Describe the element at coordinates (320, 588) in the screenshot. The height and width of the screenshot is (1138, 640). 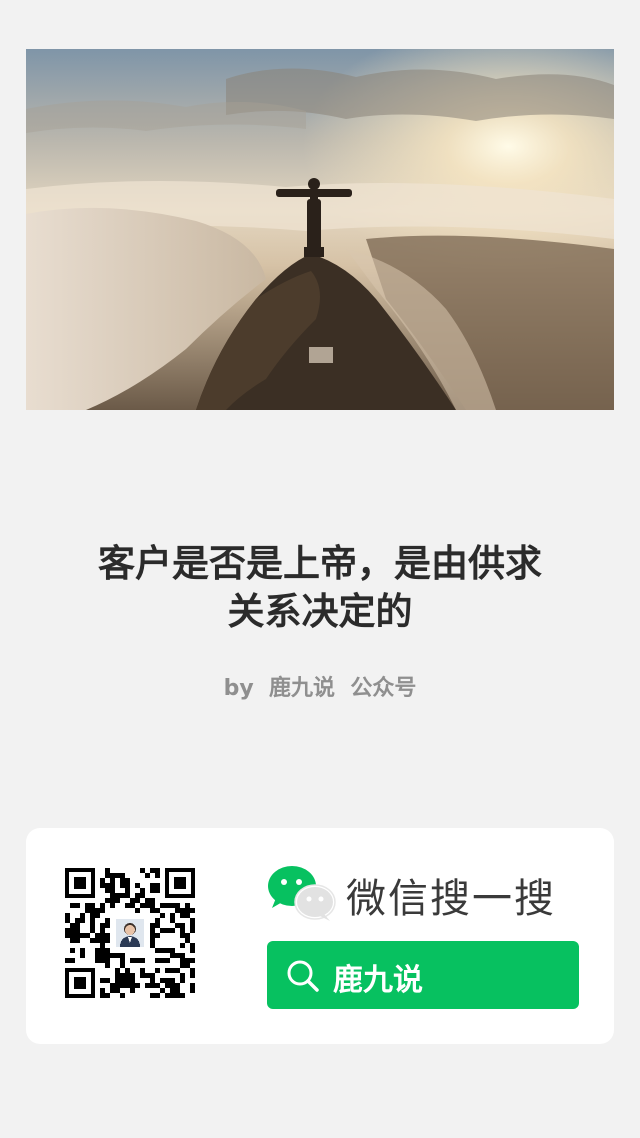
I see `article-title: 客户是否是上帝，是由供求 关系决定的` at that location.